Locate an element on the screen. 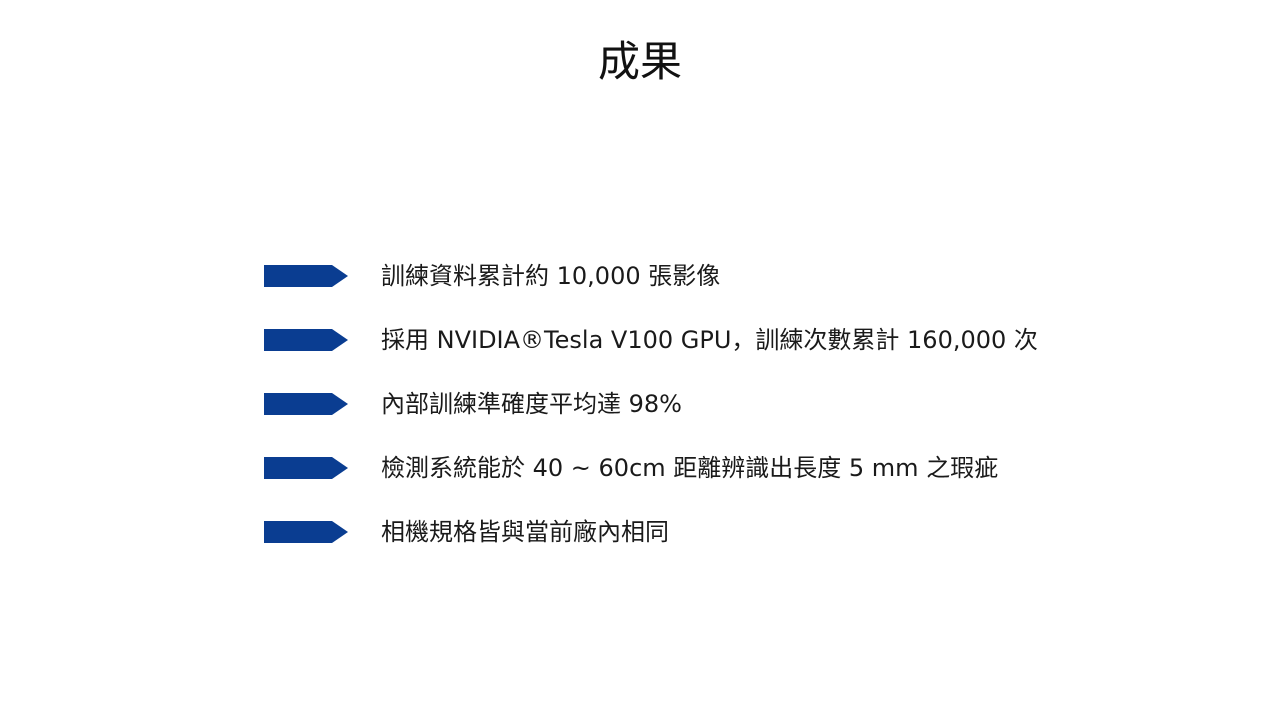 This screenshot has height=720, width=1280. list-item: 檢測系統能於 40 ~ 60cm 距離辨識出長度 5 mm 之瑕疵 is located at coordinates (651, 468).